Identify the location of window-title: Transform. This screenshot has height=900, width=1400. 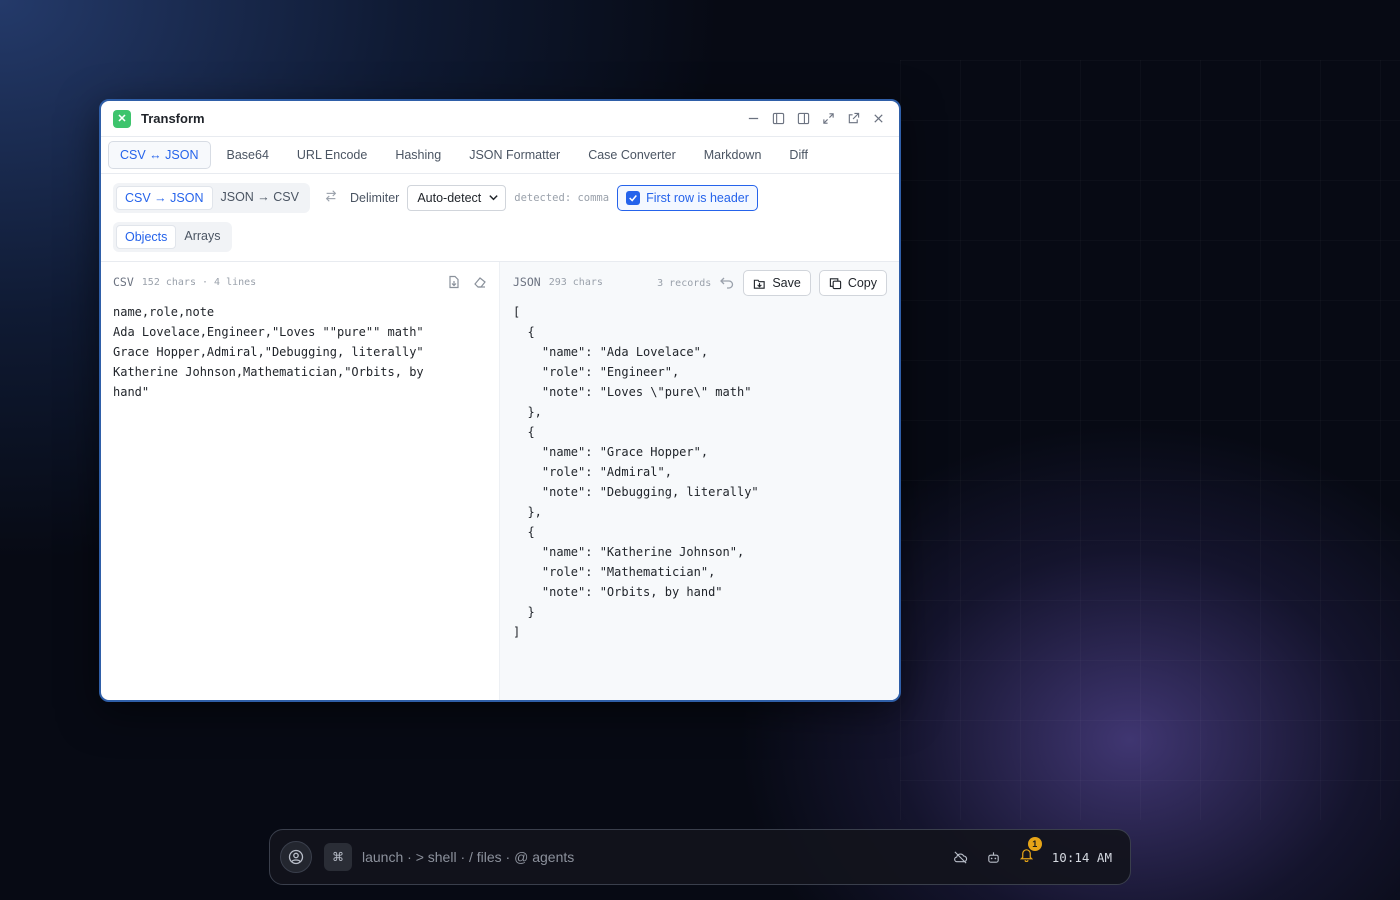
(173, 118).